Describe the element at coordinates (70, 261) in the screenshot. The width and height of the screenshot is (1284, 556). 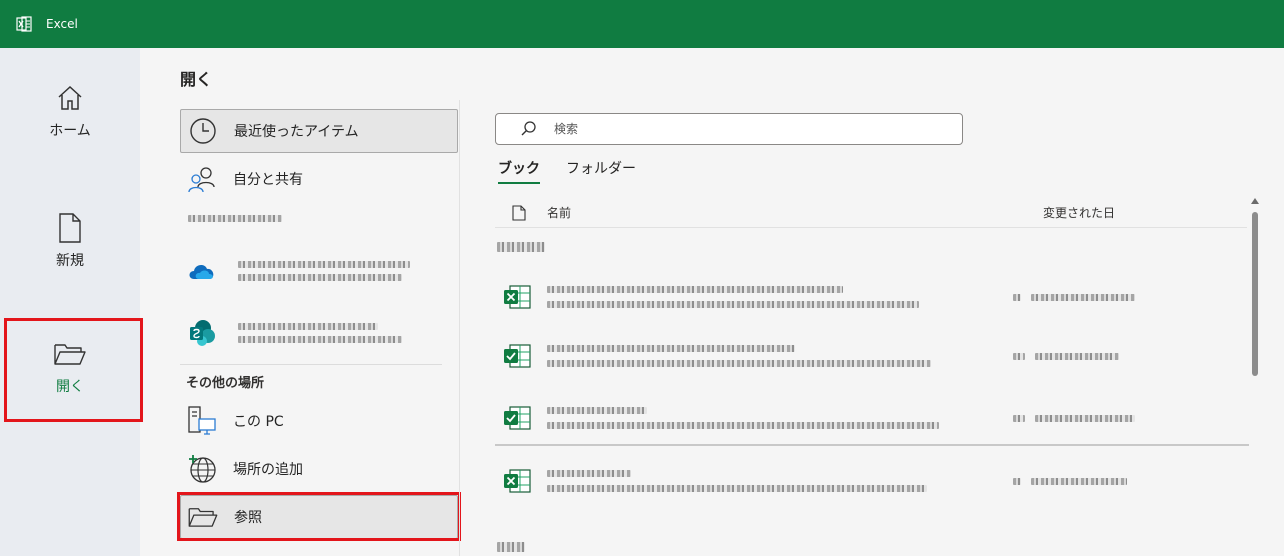
I see `nav-new-label: 新規` at that location.